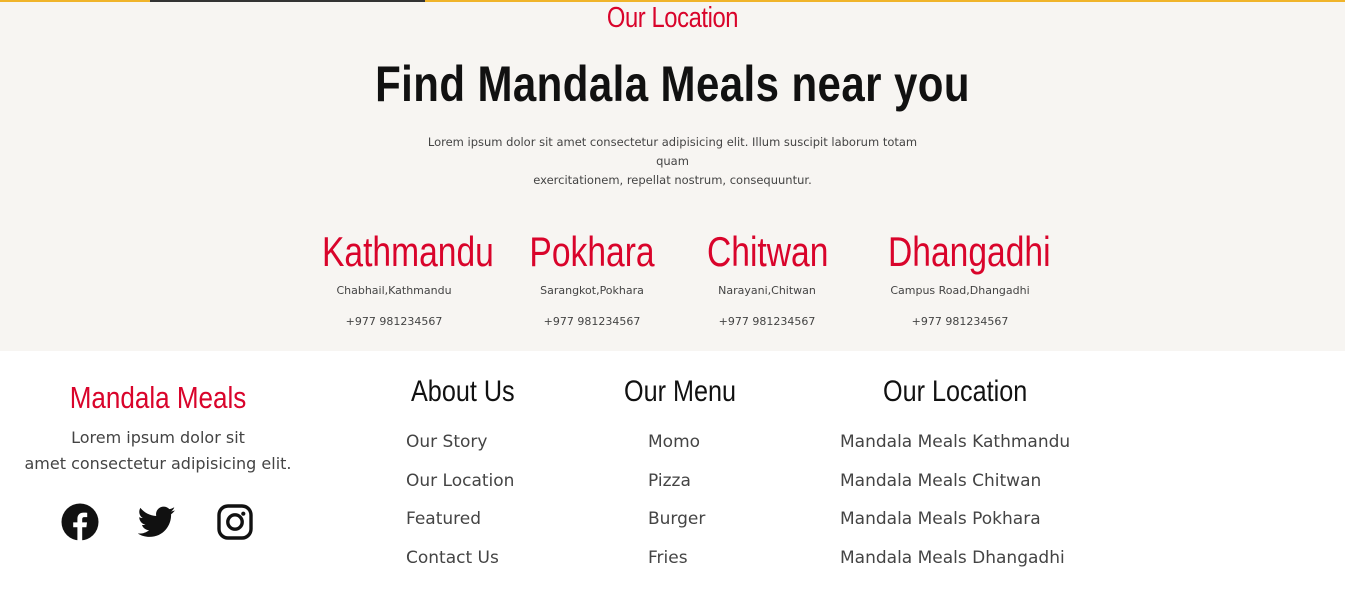 Image resolution: width=1345 pixels, height=592 pixels. What do you see at coordinates (702, 481) in the screenshot?
I see `footer-link-pizza: Pizza` at bounding box center [702, 481].